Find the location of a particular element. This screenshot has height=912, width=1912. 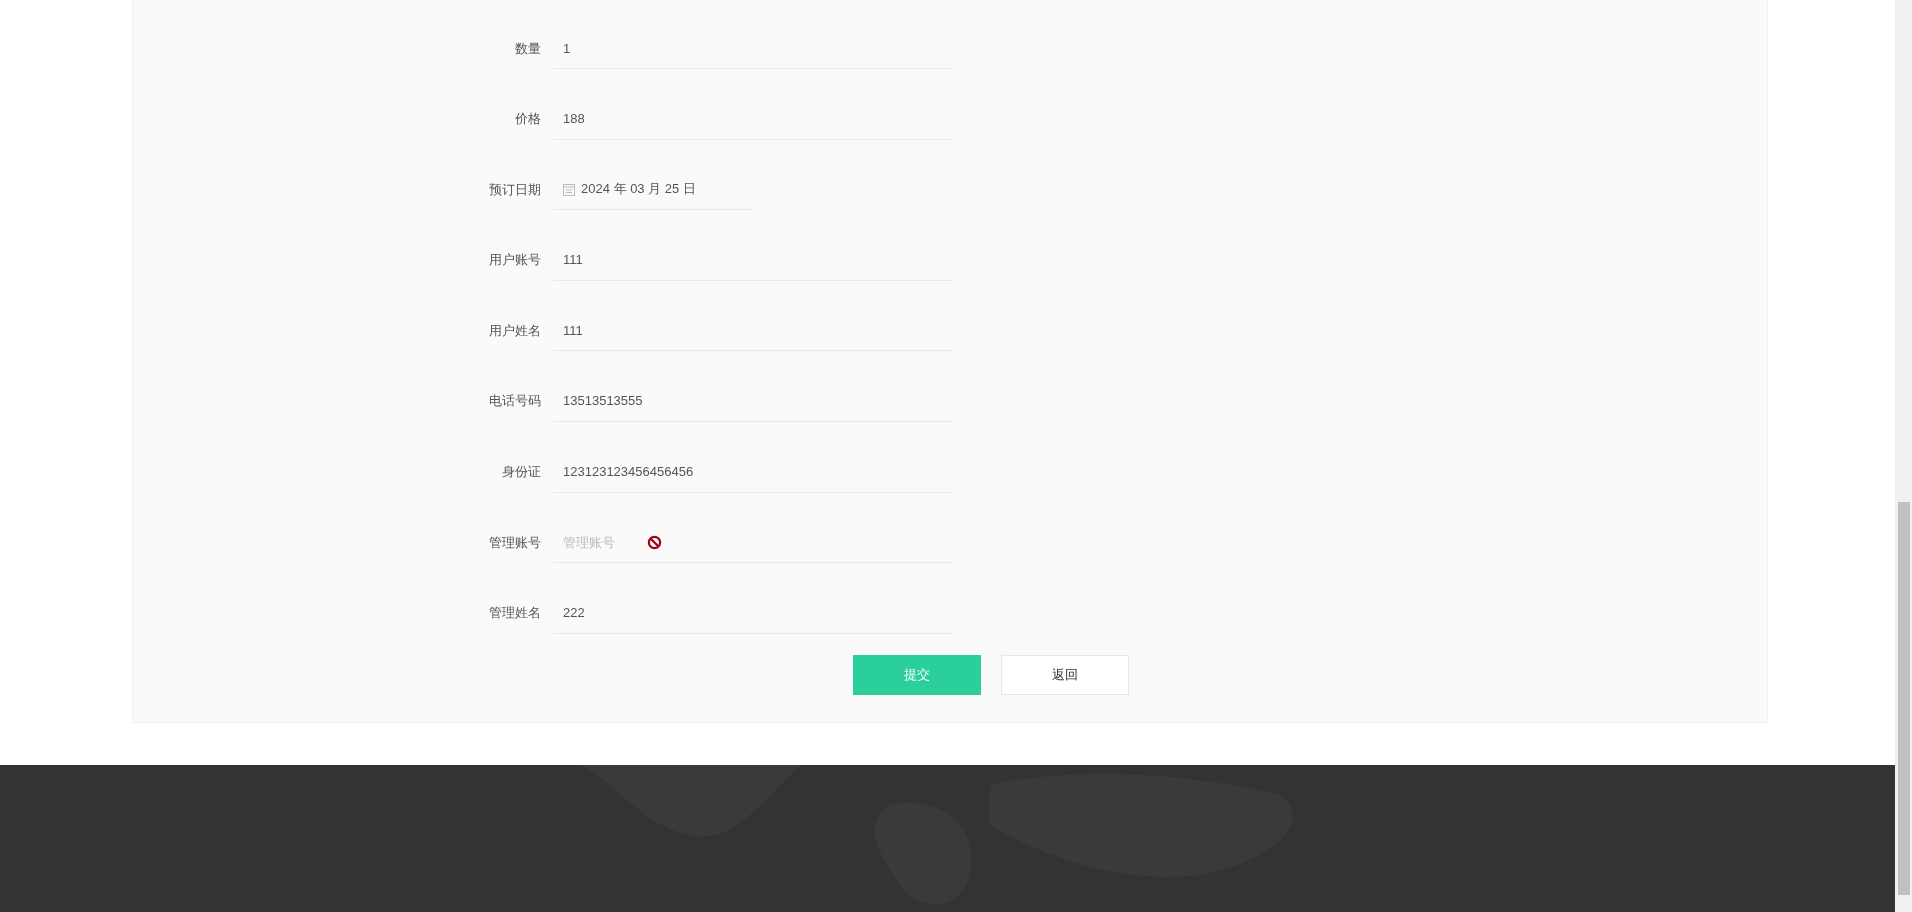

field-label: 管理账号 is located at coordinates (515, 542).